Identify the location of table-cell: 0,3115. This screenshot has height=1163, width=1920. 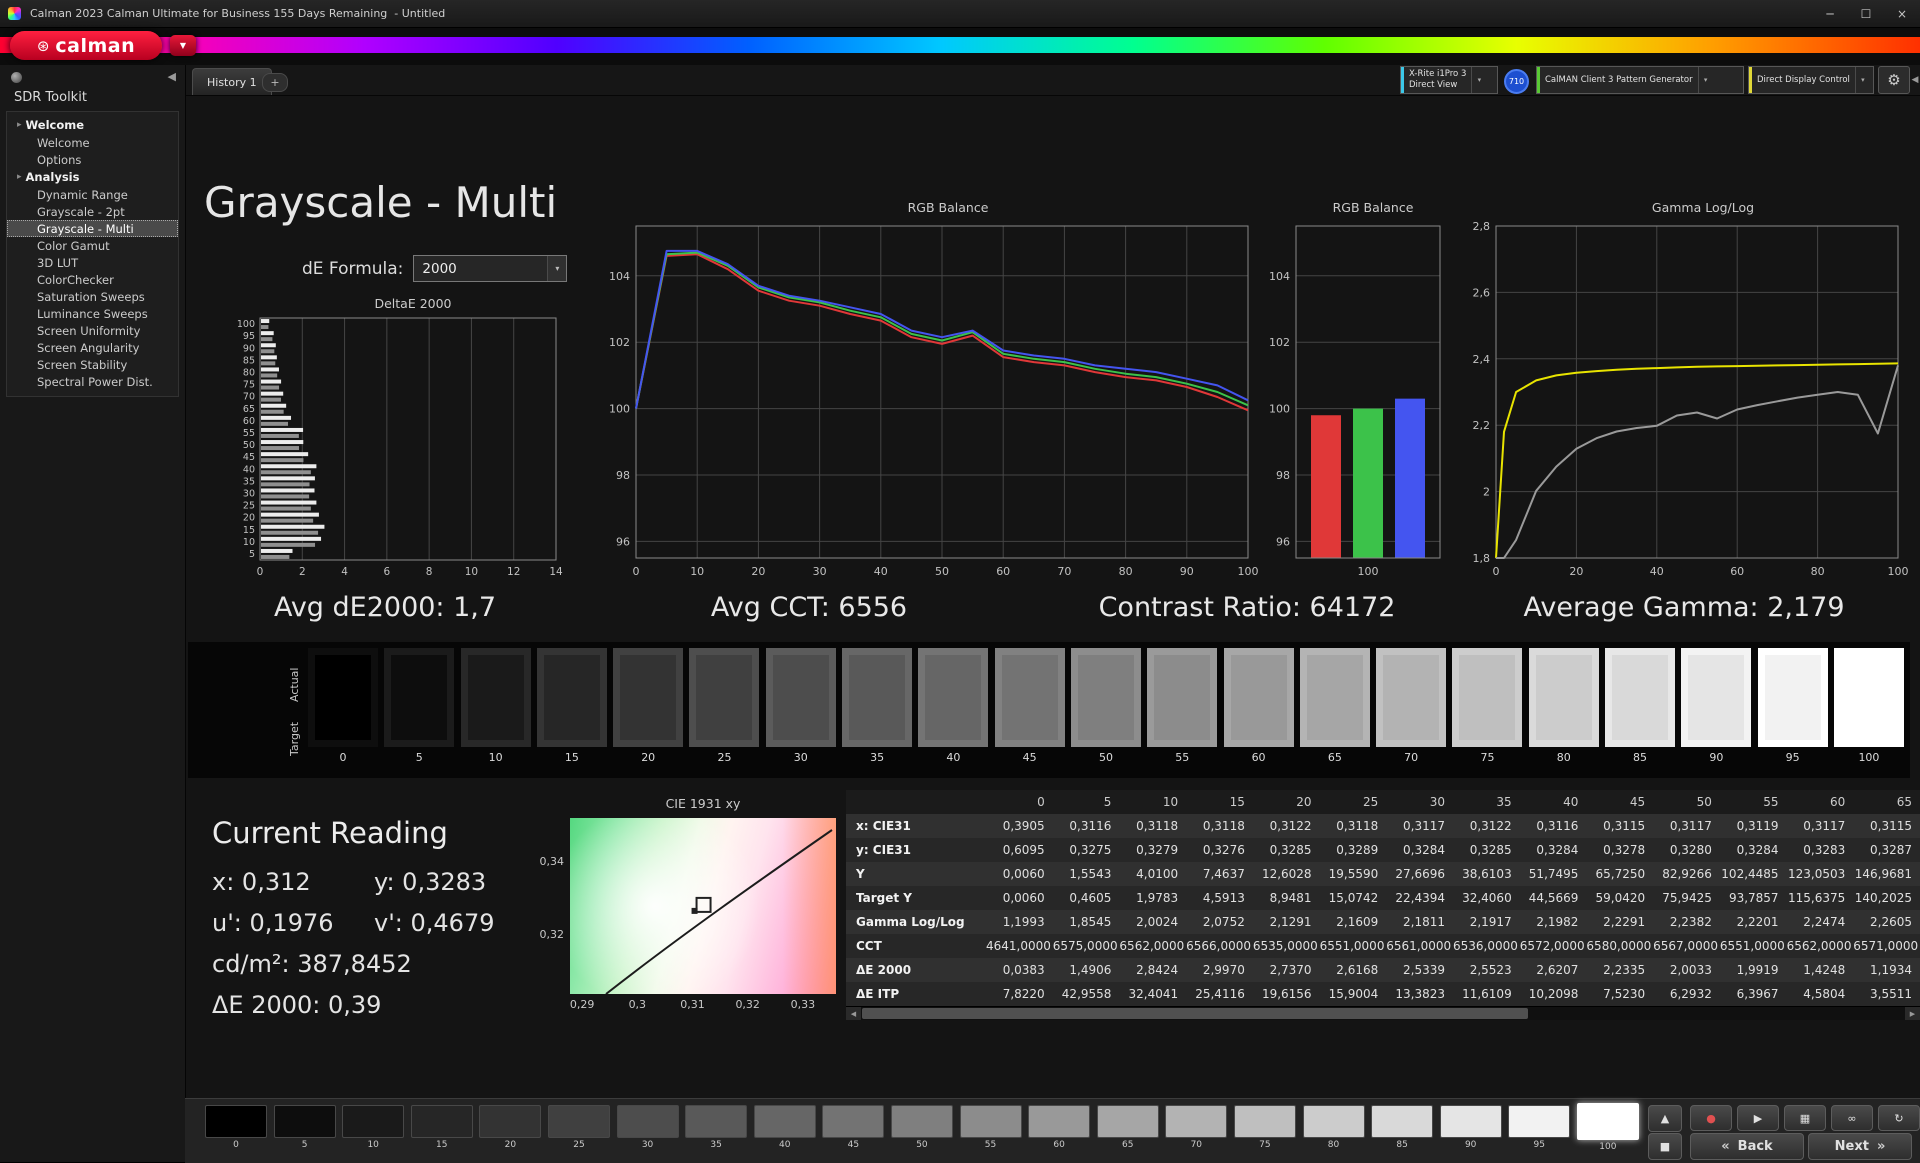
(1886, 826).